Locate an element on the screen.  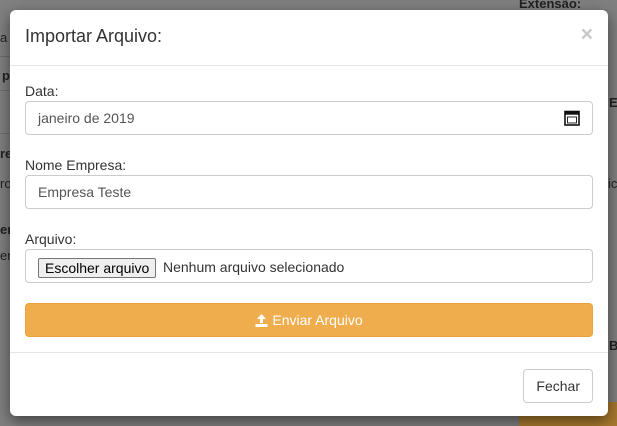
date-input: janeiro de 2019 is located at coordinates (309, 118).